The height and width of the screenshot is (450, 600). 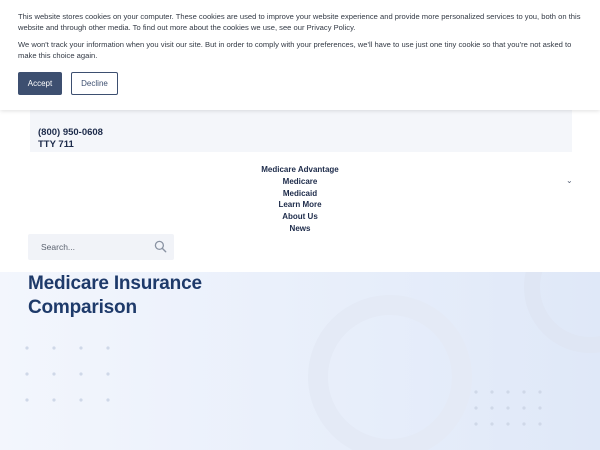 What do you see at coordinates (300, 194) in the screenshot?
I see `nav-item-medicaid: Medicaid` at bounding box center [300, 194].